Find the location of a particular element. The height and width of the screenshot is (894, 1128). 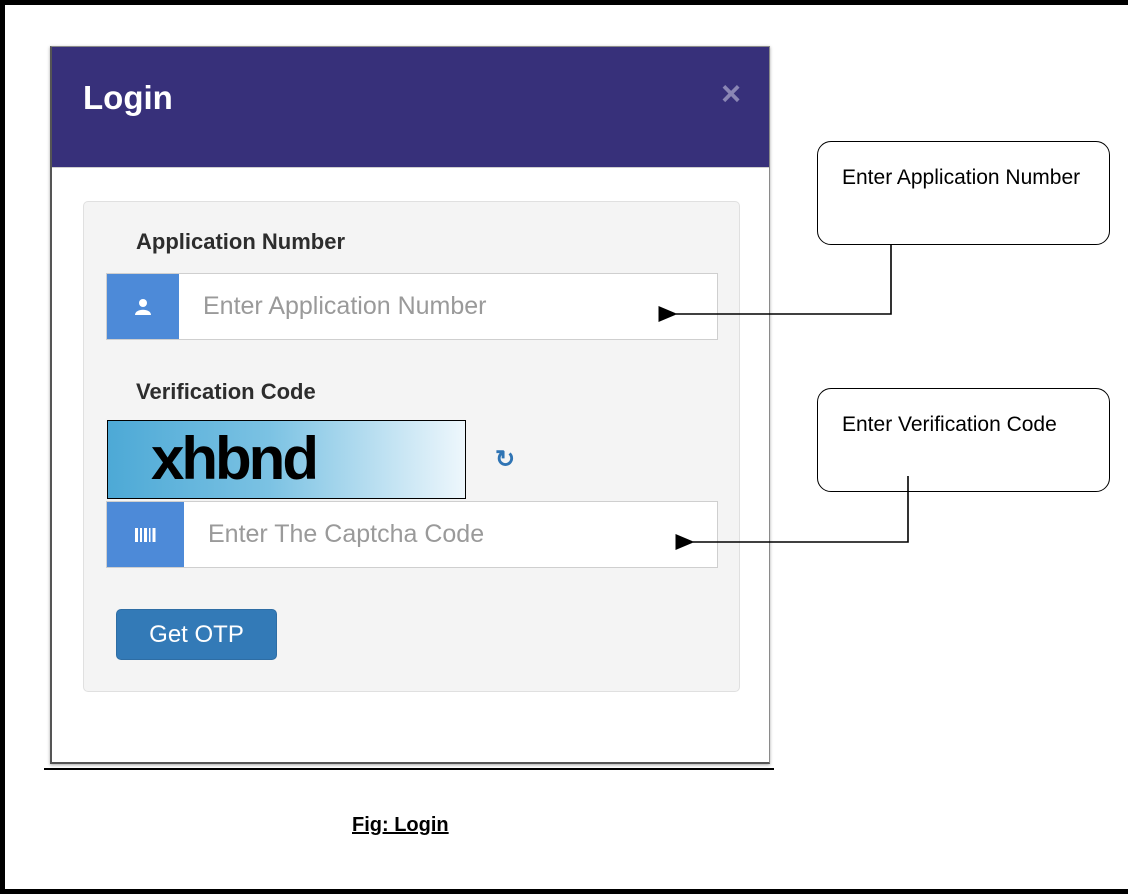

annotation-arrows is located at coordinates (783, 397).